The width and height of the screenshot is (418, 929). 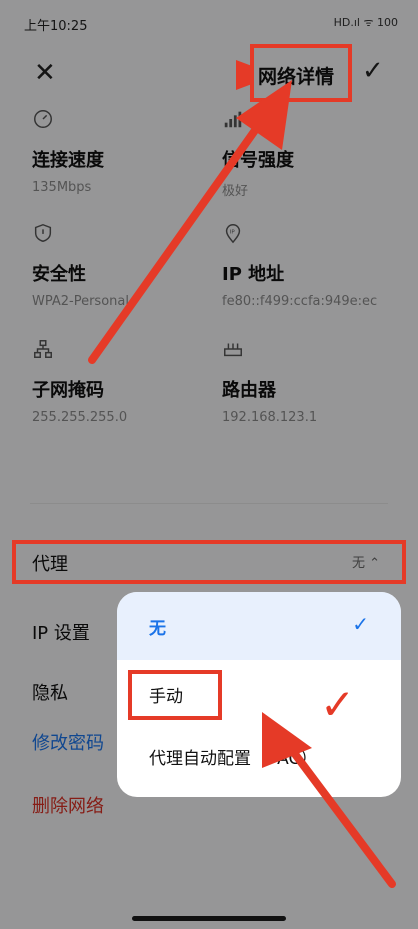 What do you see at coordinates (339, 813) in the screenshot?
I see `arrow-to-manual-line` at bounding box center [339, 813].